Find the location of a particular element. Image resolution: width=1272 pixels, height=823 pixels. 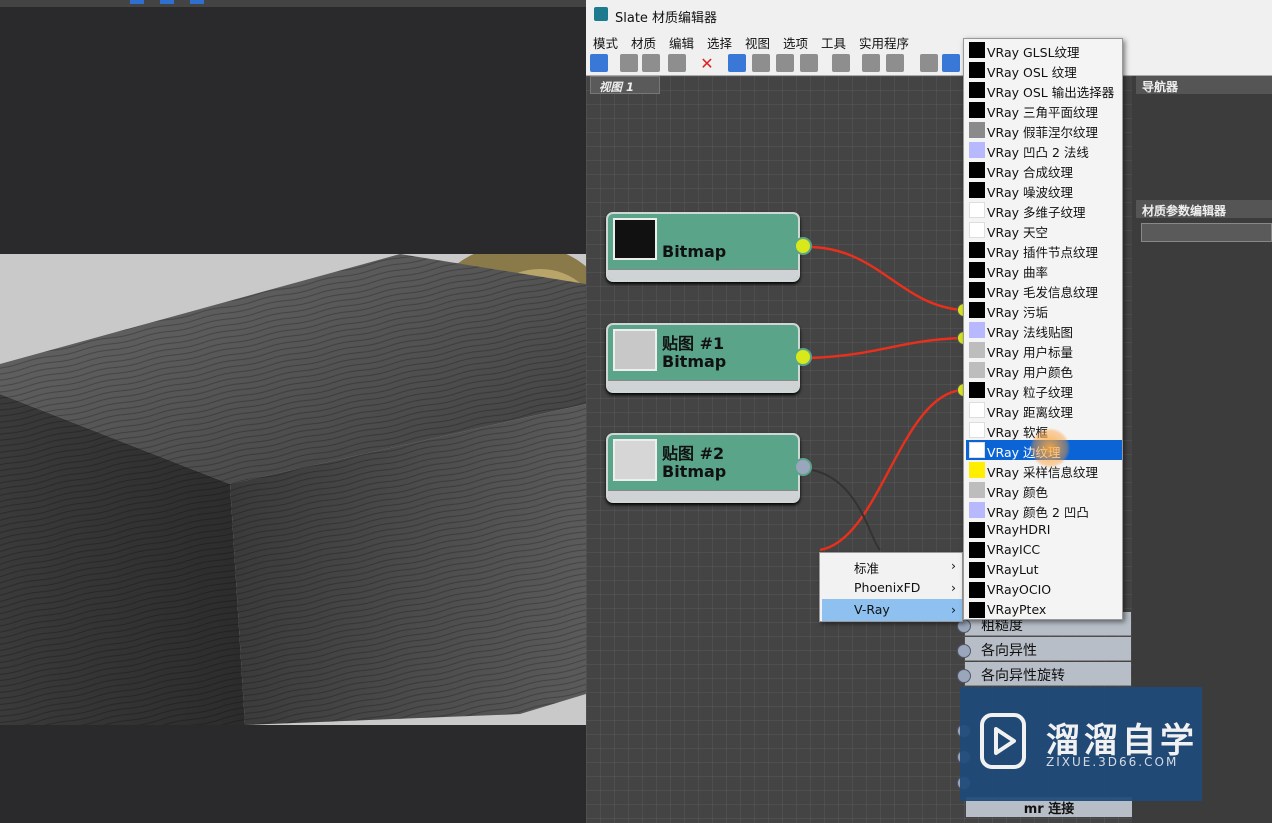

vray-menu-item: VRay 污垢 is located at coordinates (1044, 310).